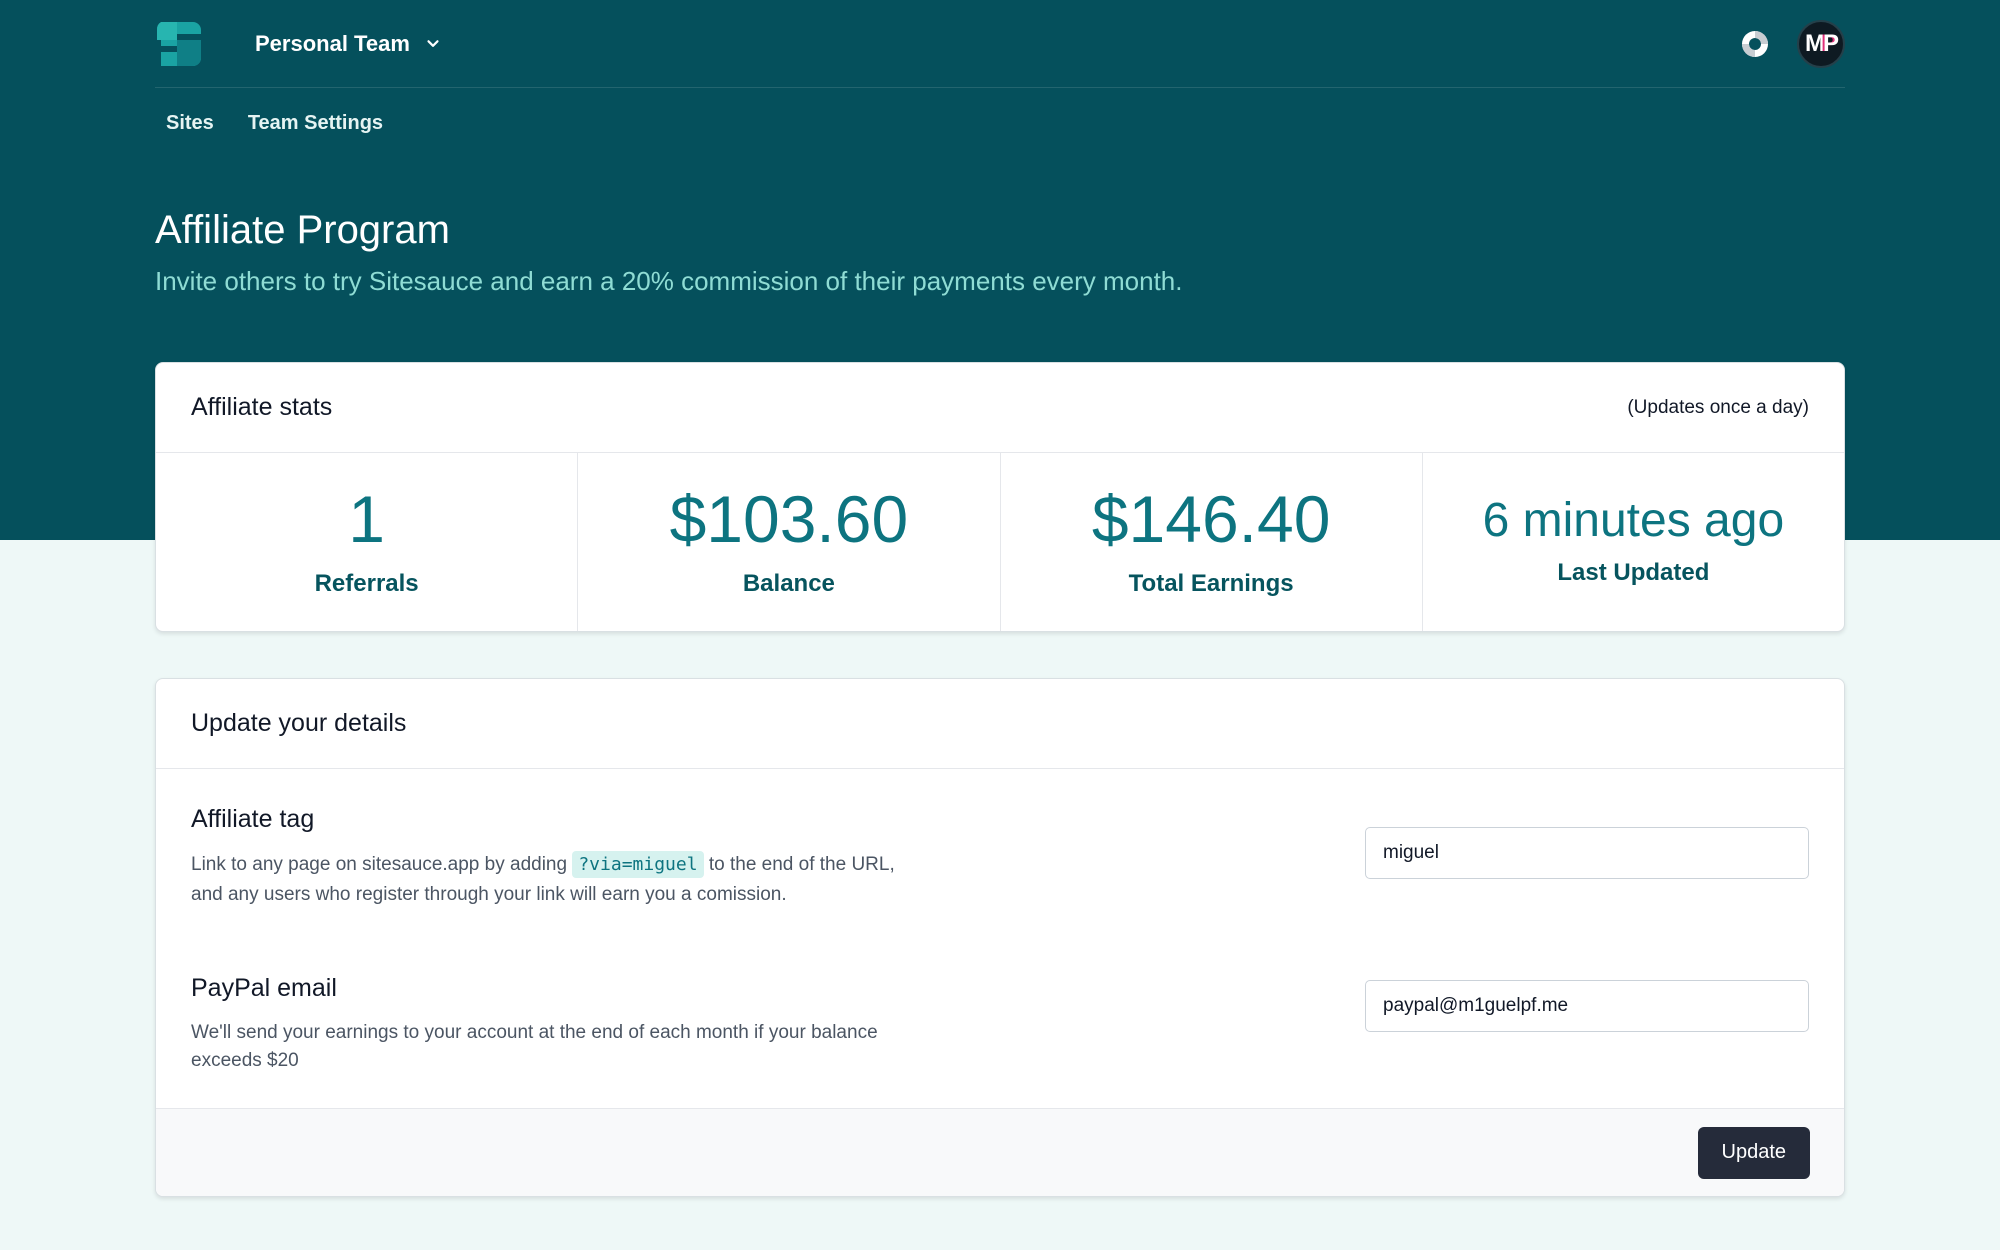 This screenshot has width=2000, height=1250. What do you see at coordinates (789, 519) in the screenshot?
I see `stat-value: $103.60` at bounding box center [789, 519].